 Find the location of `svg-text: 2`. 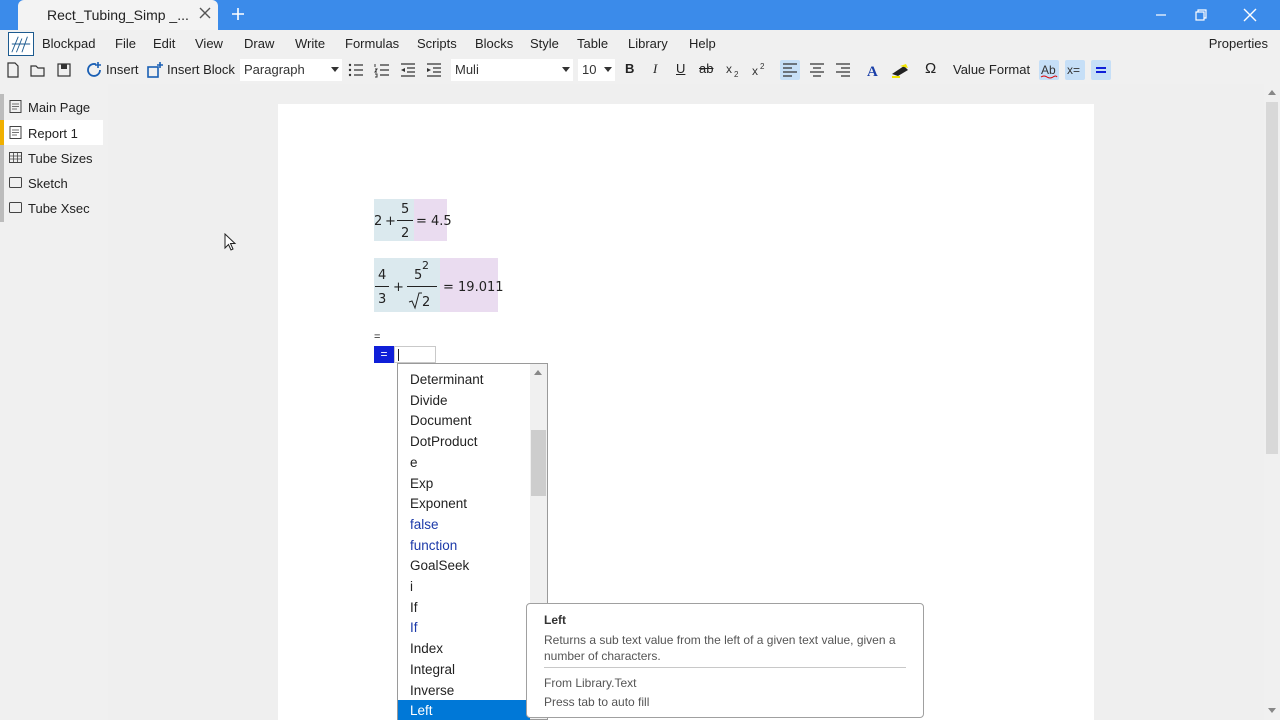

svg-text: 2 is located at coordinates (762, 66).